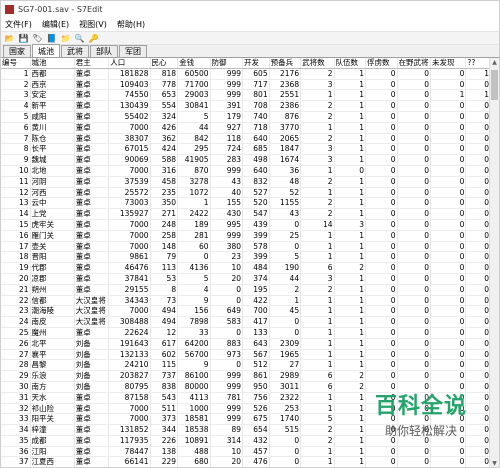 The width and height of the screenshot is (500, 468). What do you see at coordinates (246, 344) in the screenshot?
I see `table-row: 26 北平 刘备 191643 617 64200 883 643 2309 1 1 0 0 0 0` at bounding box center [246, 344].